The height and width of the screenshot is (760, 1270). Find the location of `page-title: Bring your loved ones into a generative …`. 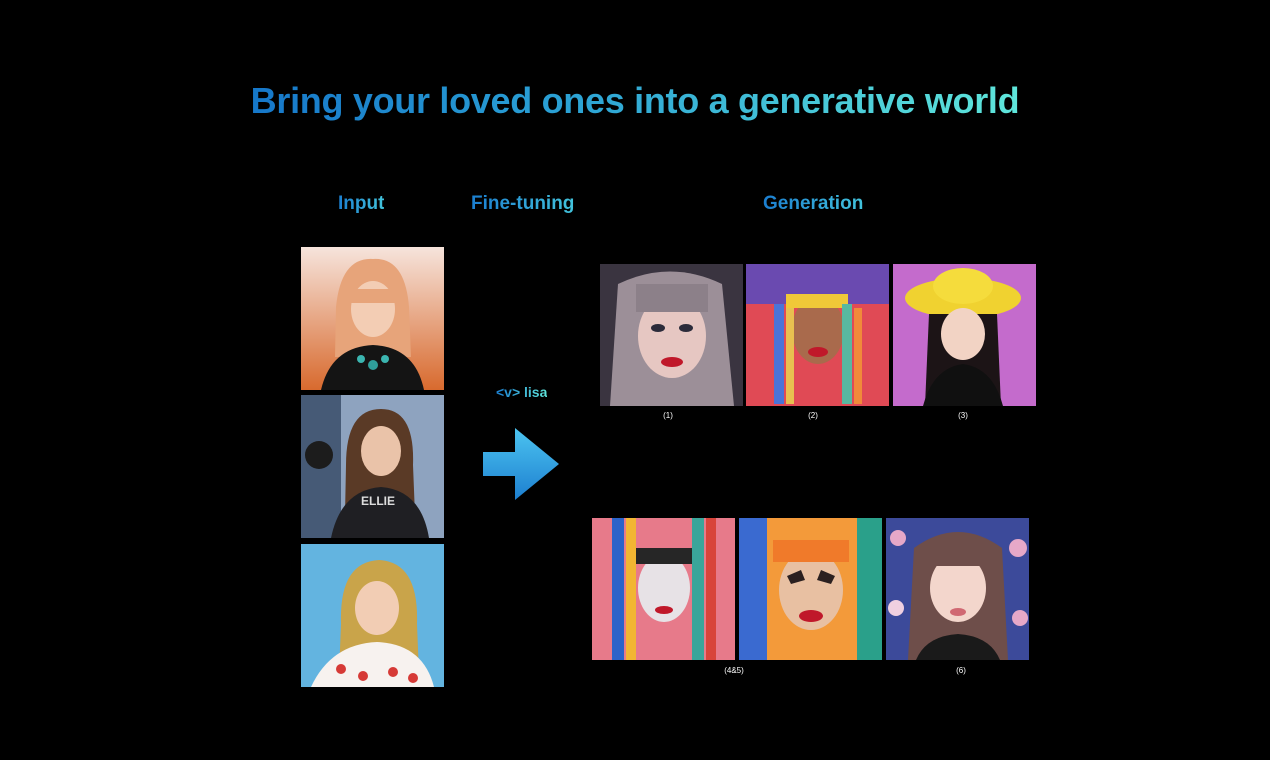

page-title: Bring your loved ones into a generative … is located at coordinates (635, 100).